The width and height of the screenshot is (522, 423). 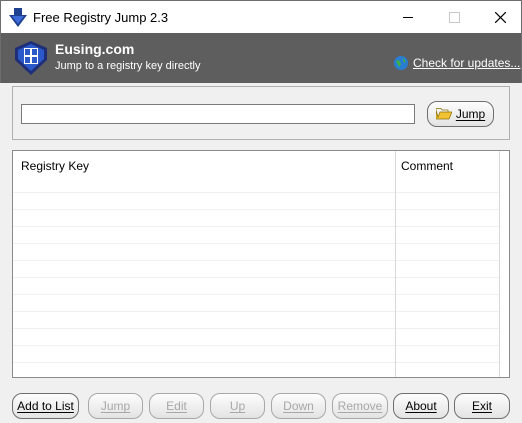 I want to click on jump-panel: Jump, so click(x=261, y=113).